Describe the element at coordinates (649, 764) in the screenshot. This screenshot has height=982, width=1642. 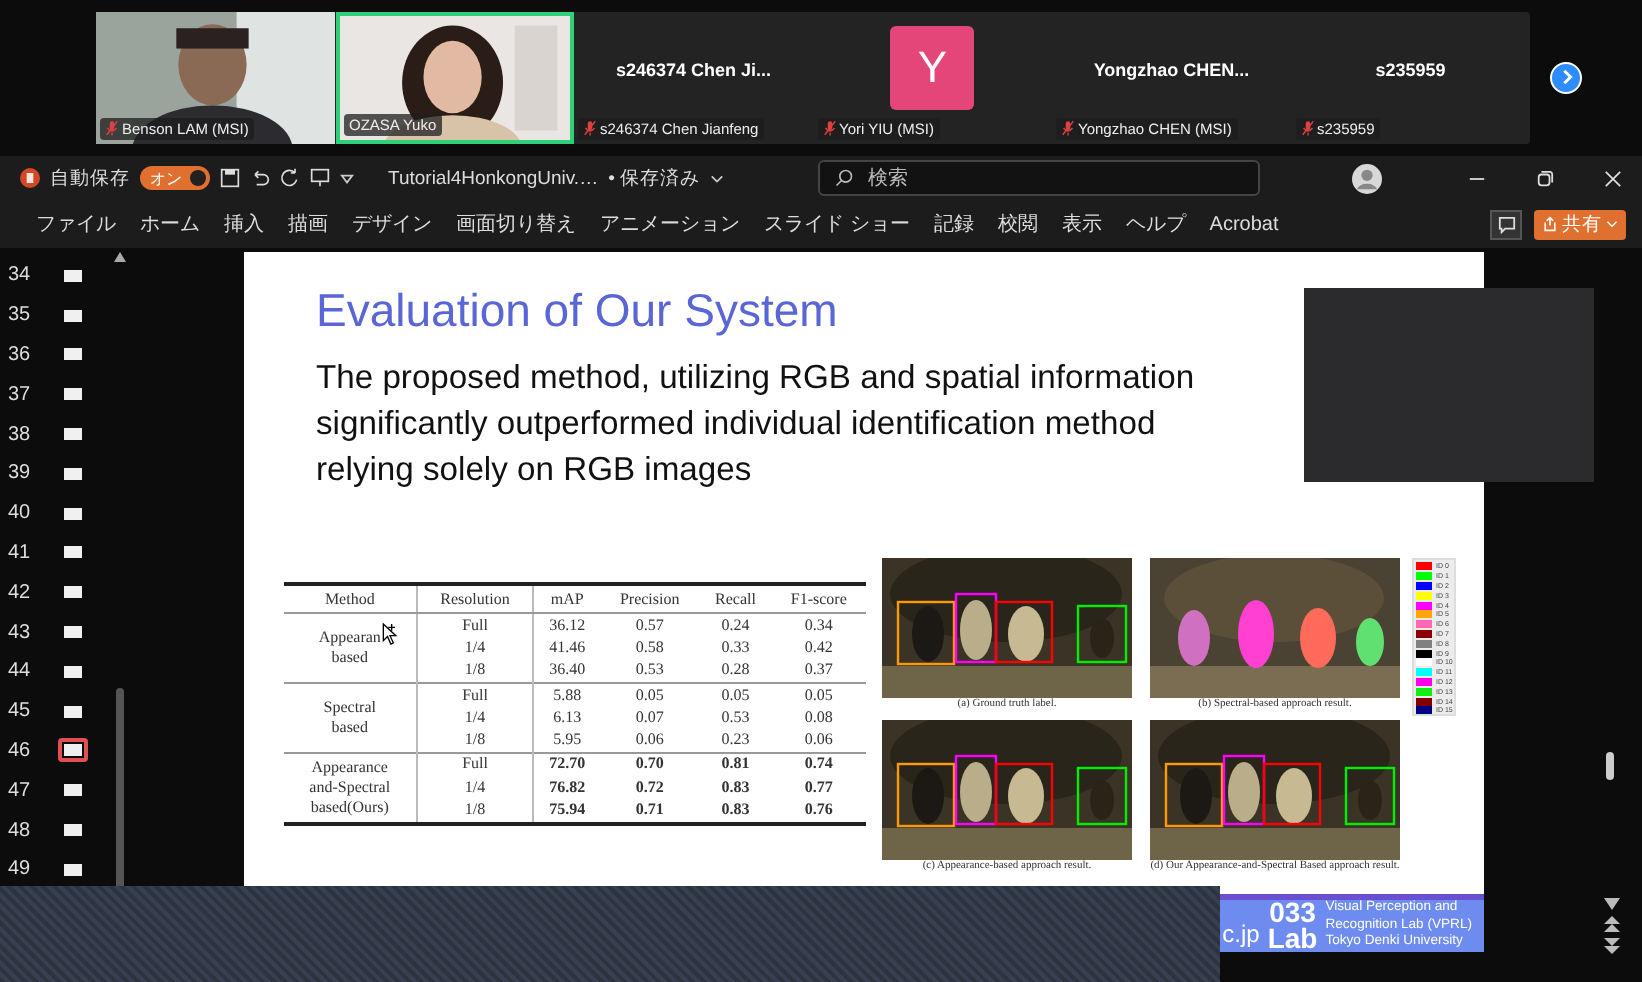
I see `table-cell: 0.70` at that location.